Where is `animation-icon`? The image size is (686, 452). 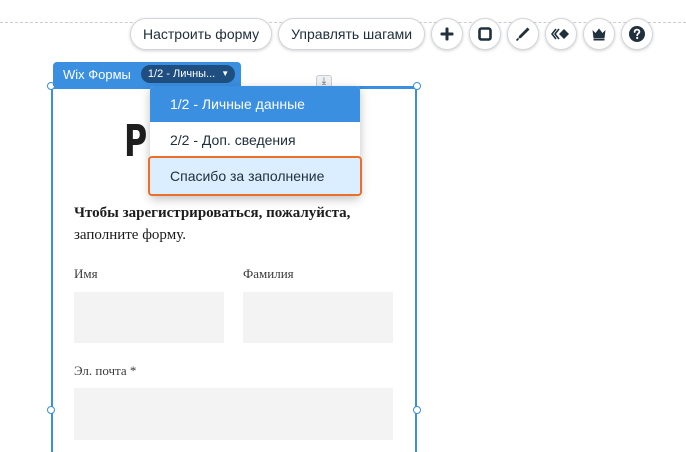
animation-icon is located at coordinates (560, 34).